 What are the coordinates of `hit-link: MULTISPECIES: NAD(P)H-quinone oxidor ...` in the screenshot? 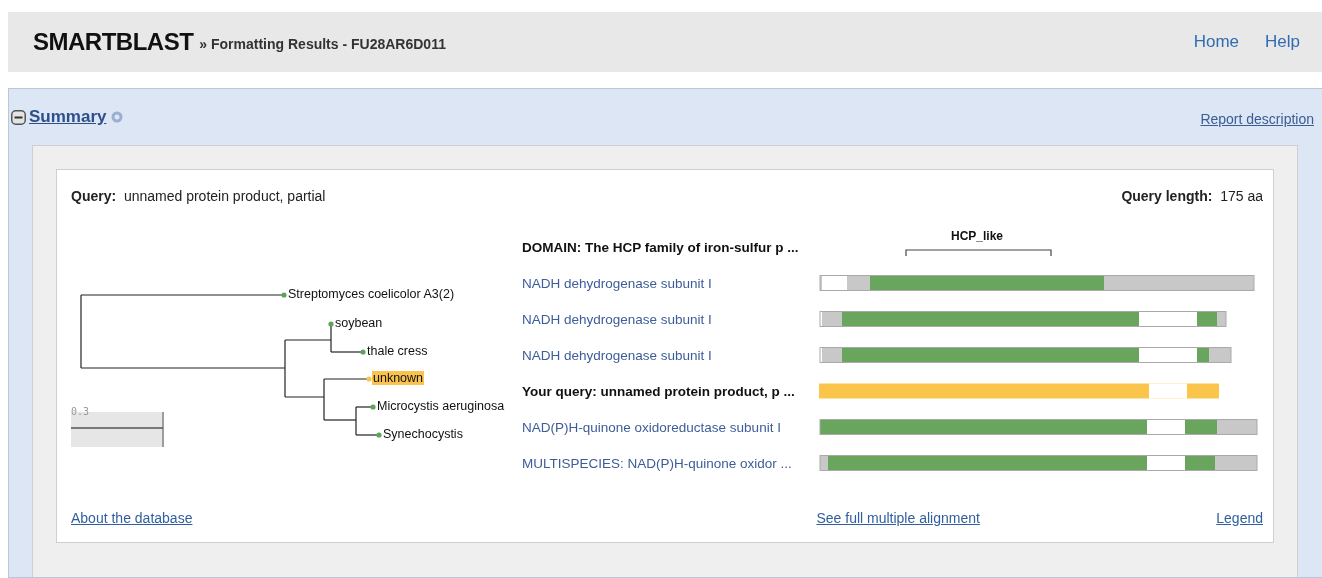 It's located at (670, 463).